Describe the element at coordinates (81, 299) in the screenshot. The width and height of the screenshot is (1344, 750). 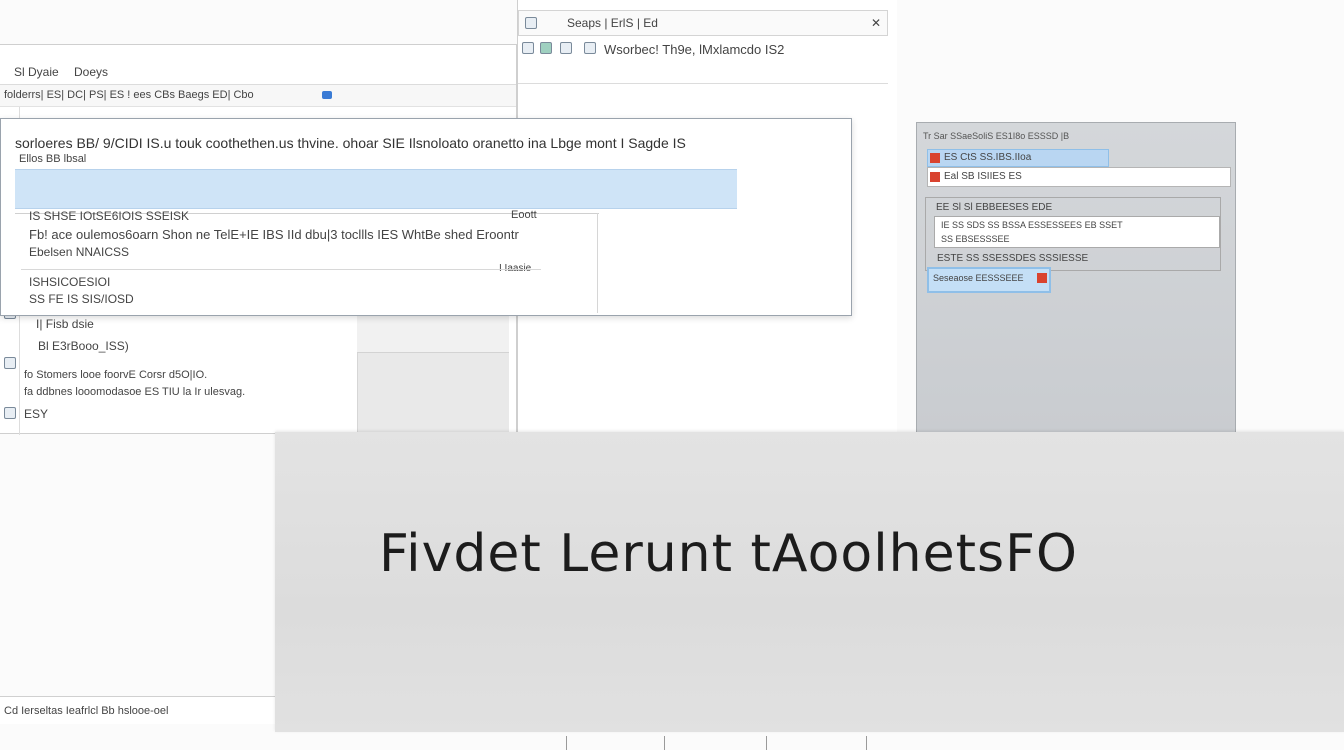
I see `dialog-row: SS FE IS SIS/IOSD` at that location.